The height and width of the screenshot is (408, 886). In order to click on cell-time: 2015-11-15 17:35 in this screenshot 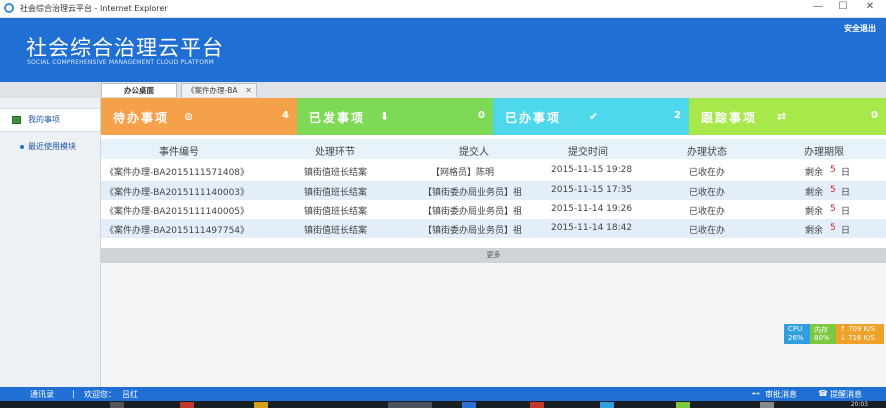, I will do `click(592, 190)`.